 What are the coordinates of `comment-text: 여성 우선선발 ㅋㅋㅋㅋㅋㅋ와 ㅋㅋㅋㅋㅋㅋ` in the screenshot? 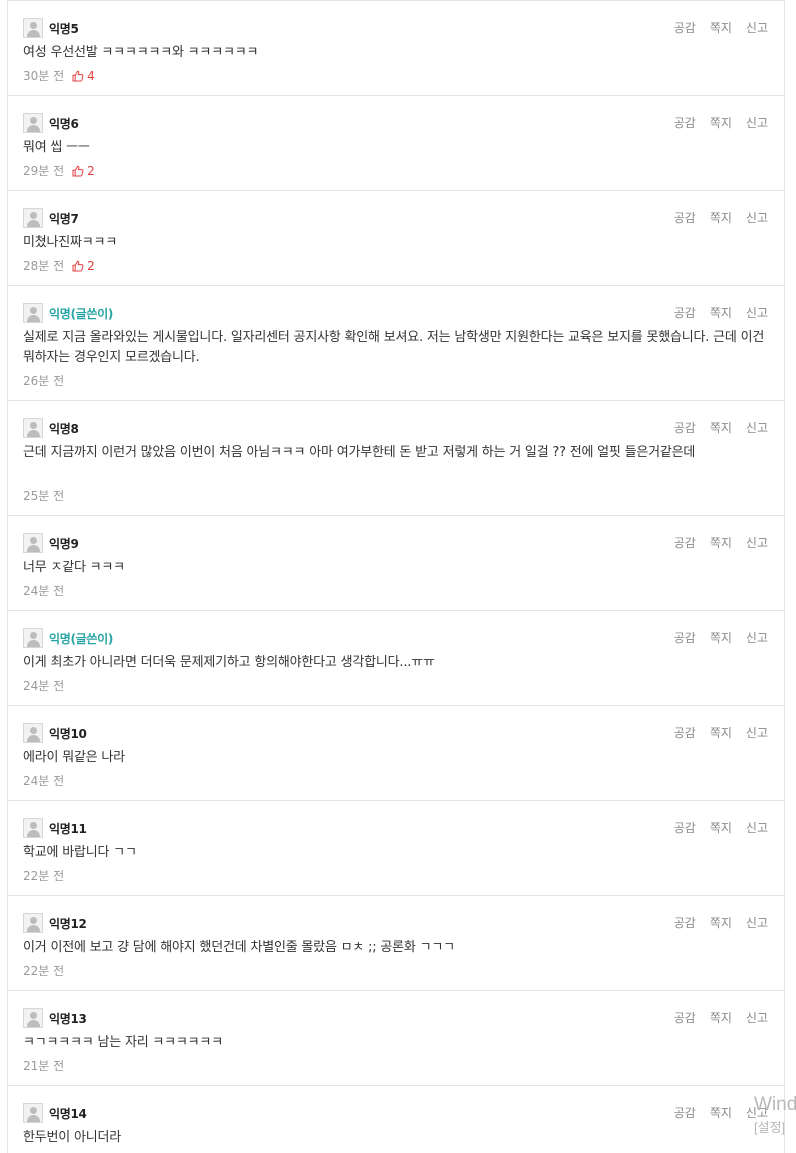 It's located at (141, 52).